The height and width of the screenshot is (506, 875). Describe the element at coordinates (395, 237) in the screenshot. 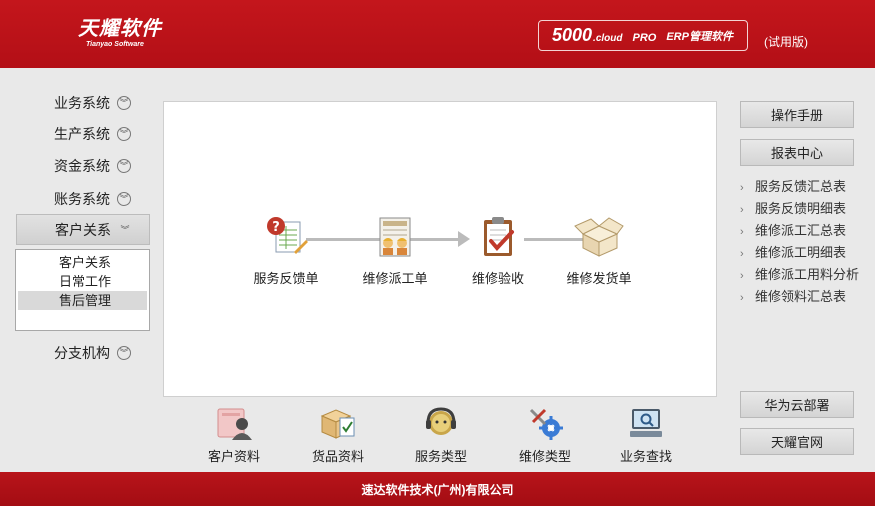

I see `dispatch-order-icon` at that location.